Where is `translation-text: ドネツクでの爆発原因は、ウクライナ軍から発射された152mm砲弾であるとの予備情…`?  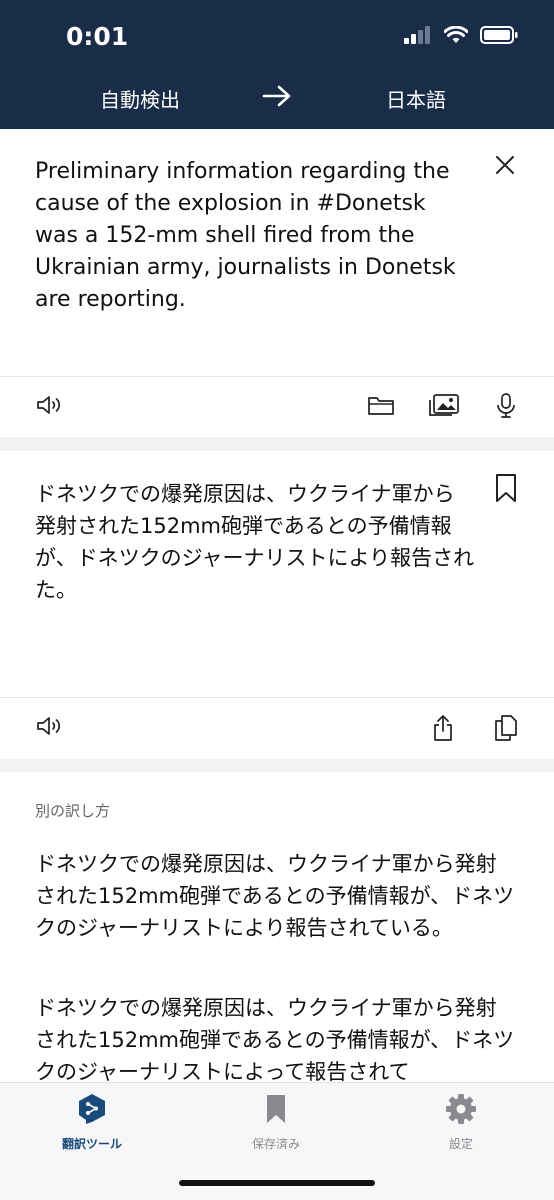 translation-text: ドネツクでの爆発原因は、ウクライナ軍から発射された152mm砲弾であるとの予備情… is located at coordinates (255, 542).